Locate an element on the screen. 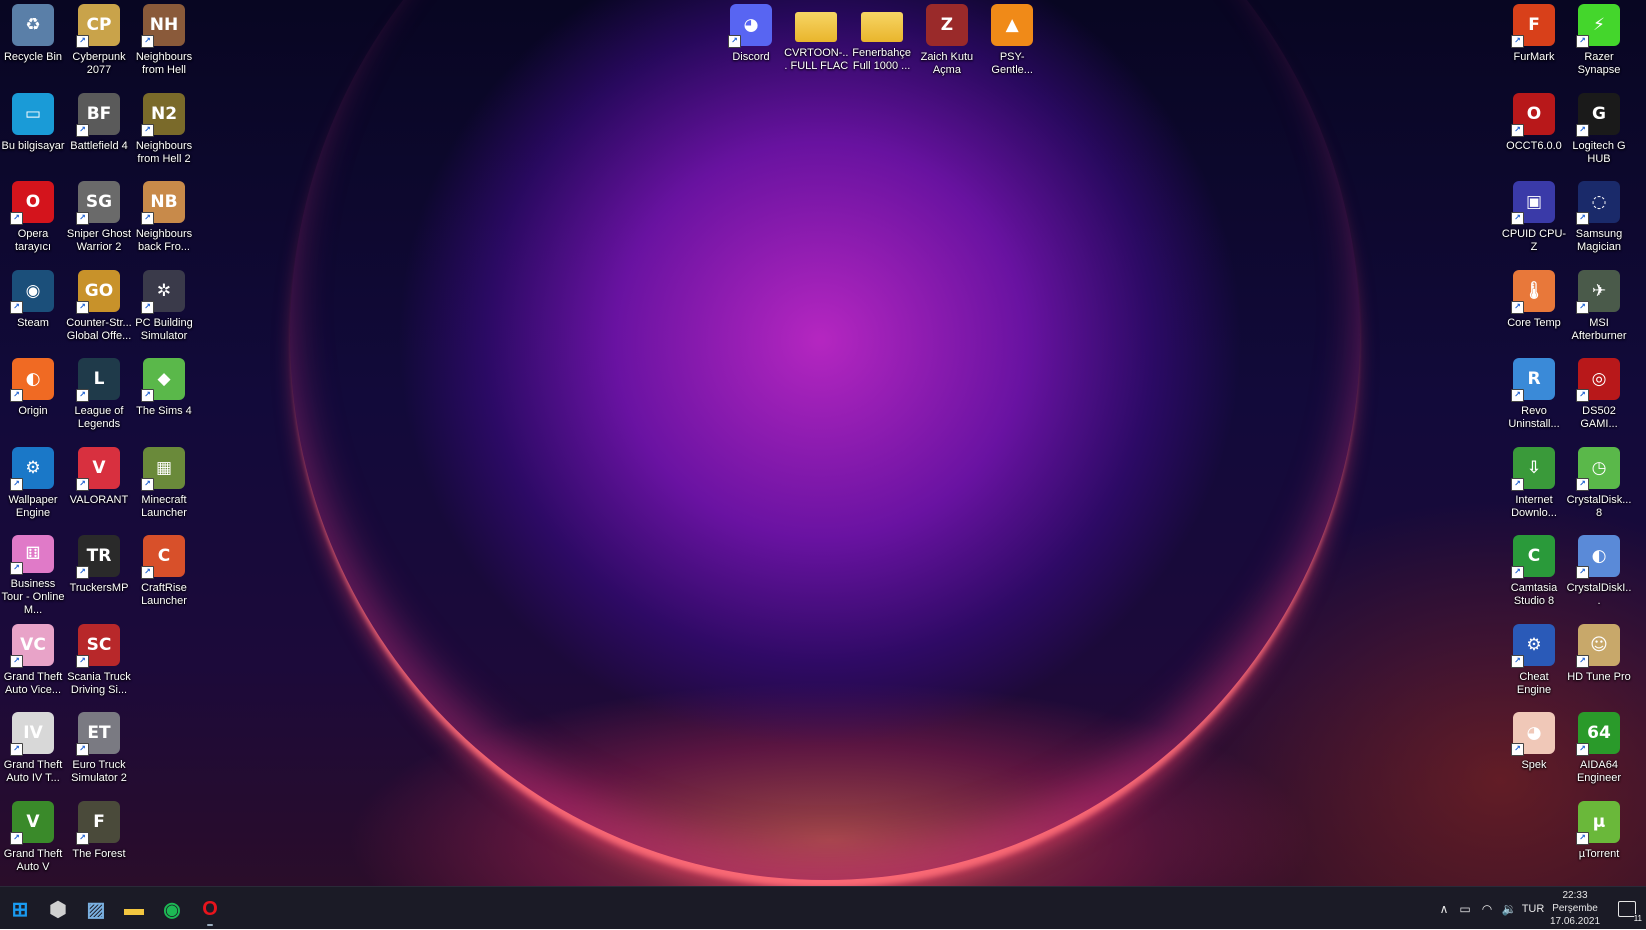  desktop-icon-cpu: ▣ ↗ CPUID CPU-Z is located at coordinates (1534, 220).